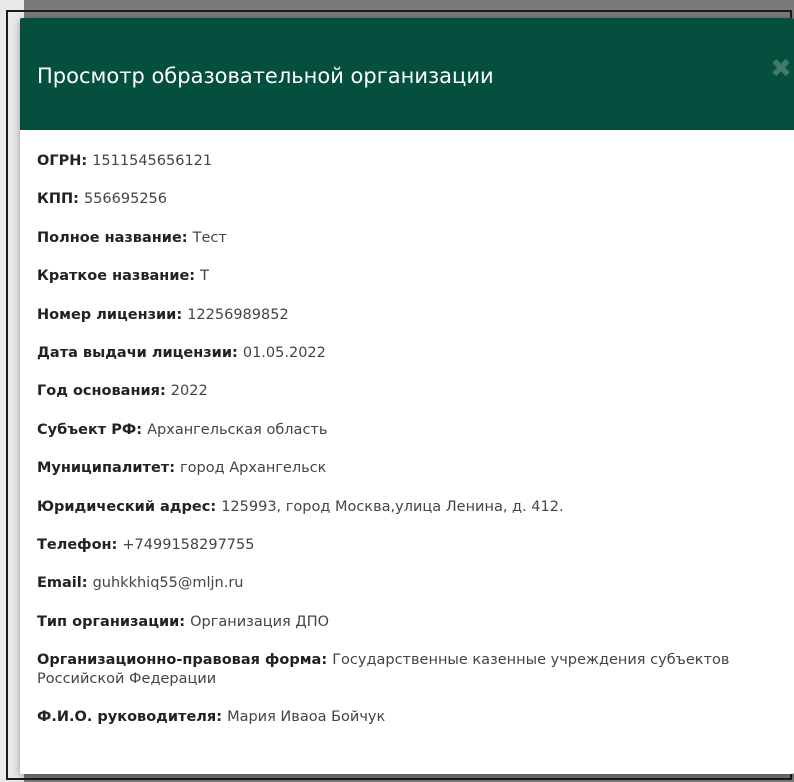 This screenshot has width=794, height=782. What do you see at coordinates (306, 717) in the screenshot?
I see `field-value: Мария Иваоа Бойчук` at bounding box center [306, 717].